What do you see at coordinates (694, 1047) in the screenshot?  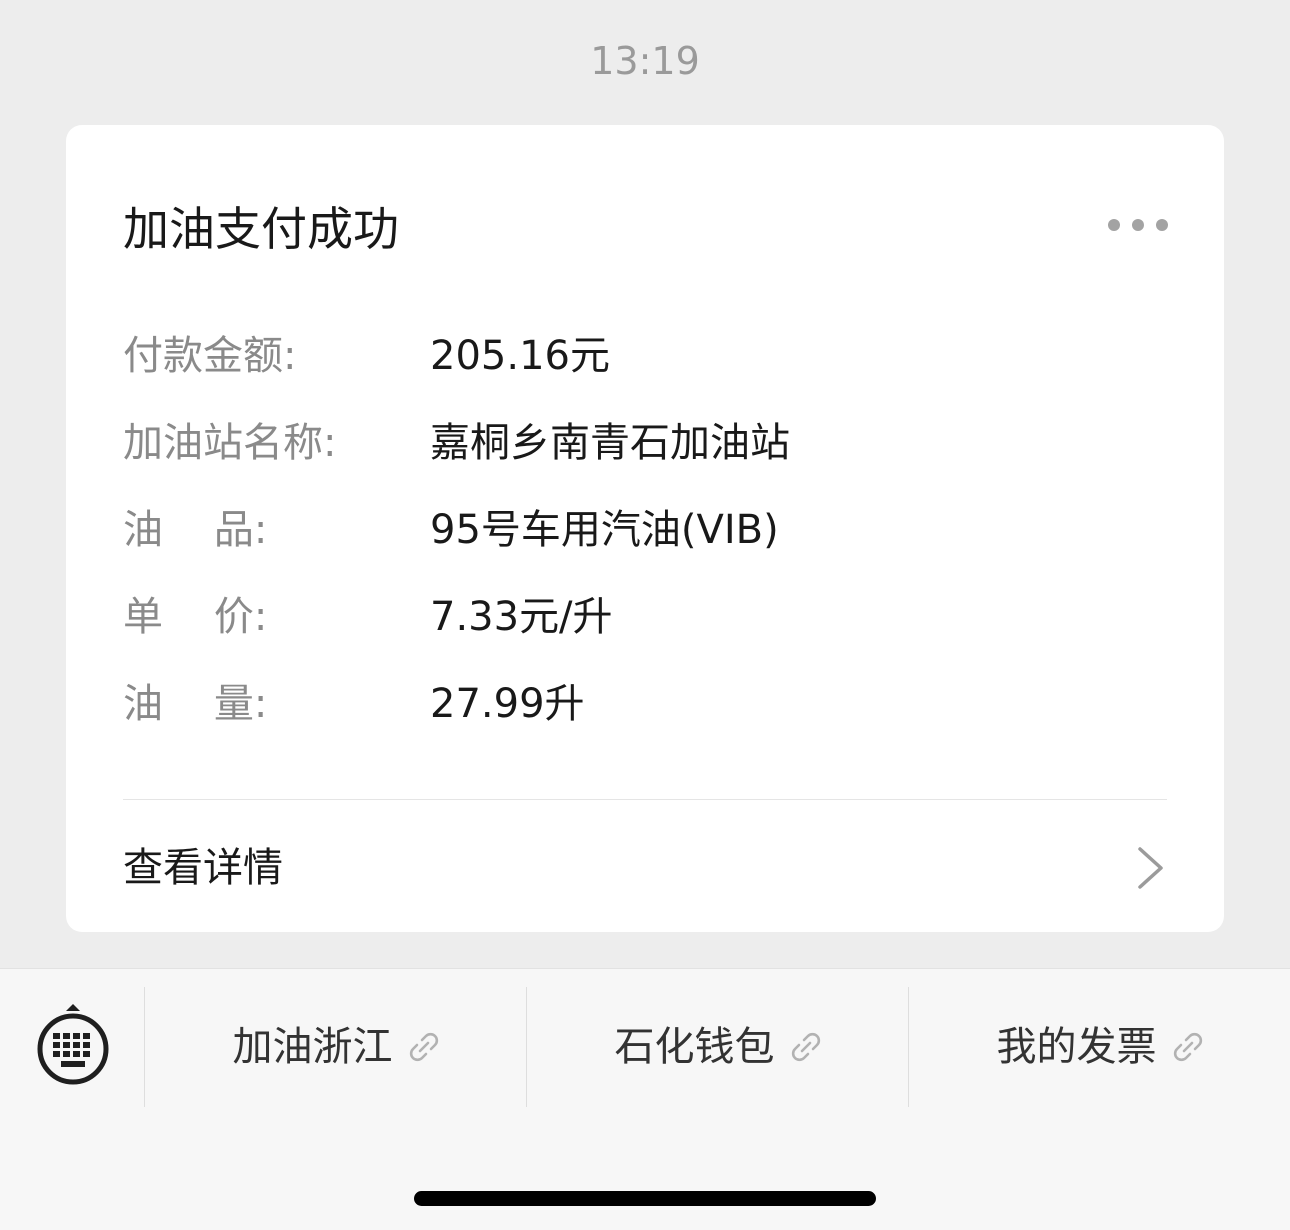 I see `menu-item-label: 石化钱包` at bounding box center [694, 1047].